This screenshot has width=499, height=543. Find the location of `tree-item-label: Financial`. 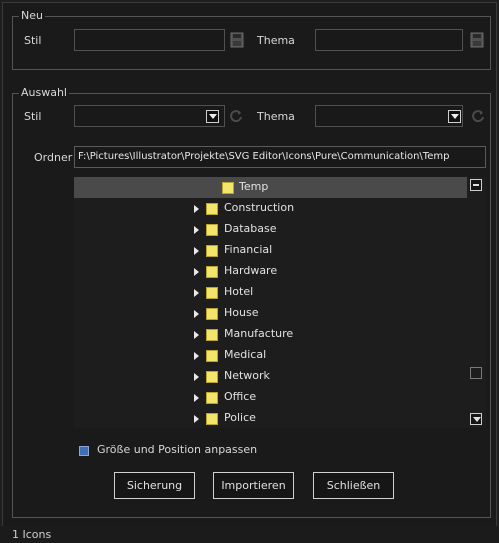

tree-item-label: Financial is located at coordinates (248, 249).